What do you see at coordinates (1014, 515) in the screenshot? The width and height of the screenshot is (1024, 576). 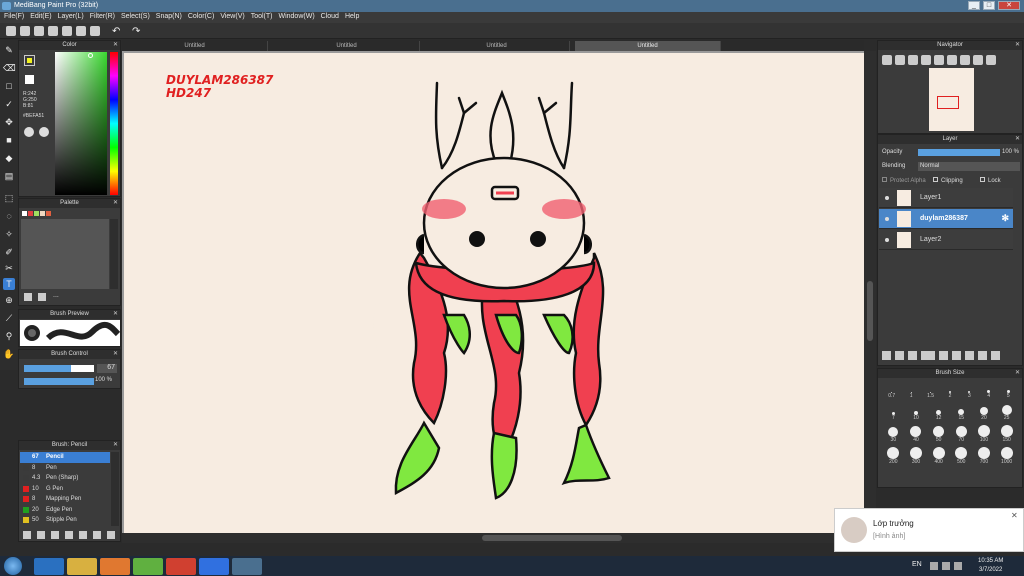 I see `notification-close-icon: ✕` at bounding box center [1014, 515].